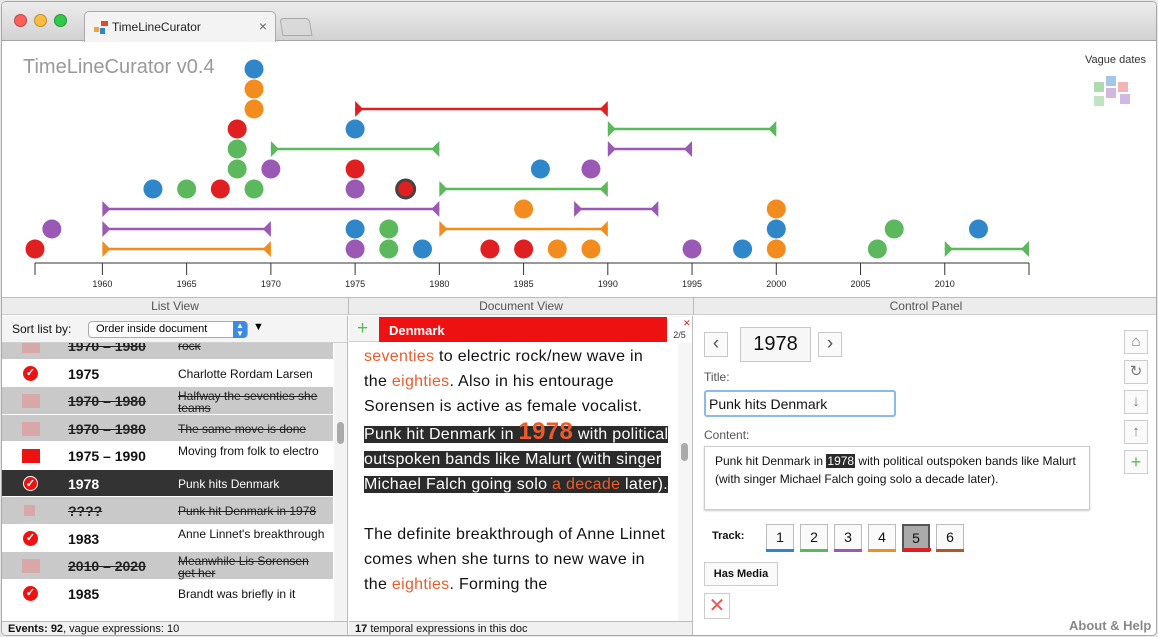 This screenshot has height=637, width=1158. I want to click on track-button: 4, so click(882, 538).